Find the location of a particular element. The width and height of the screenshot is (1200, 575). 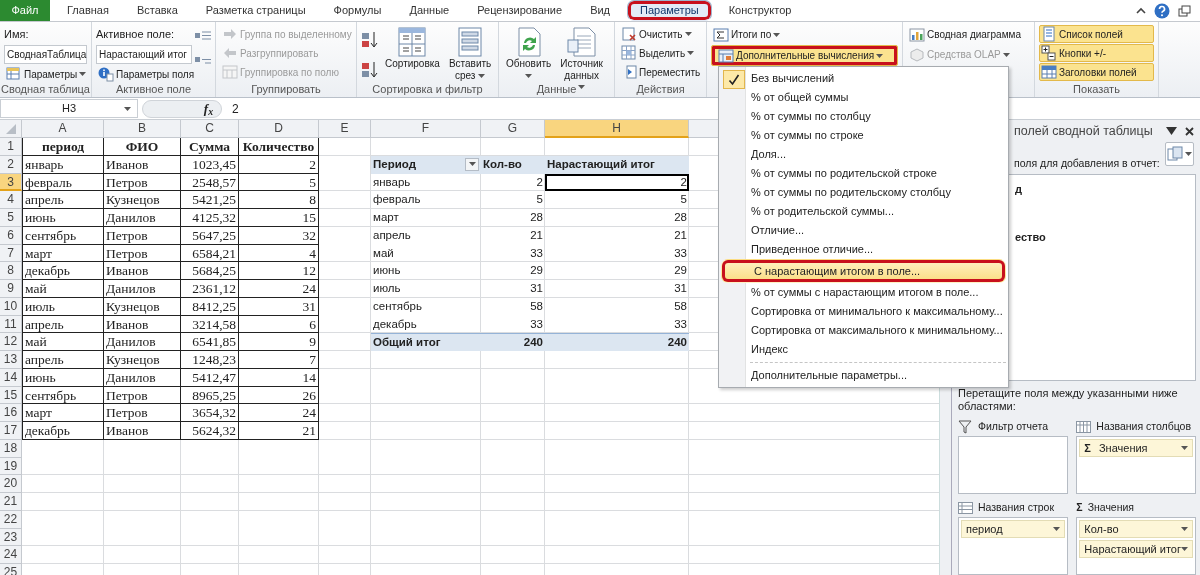

table-cell: 8412,25 is located at coordinates (210, 306).